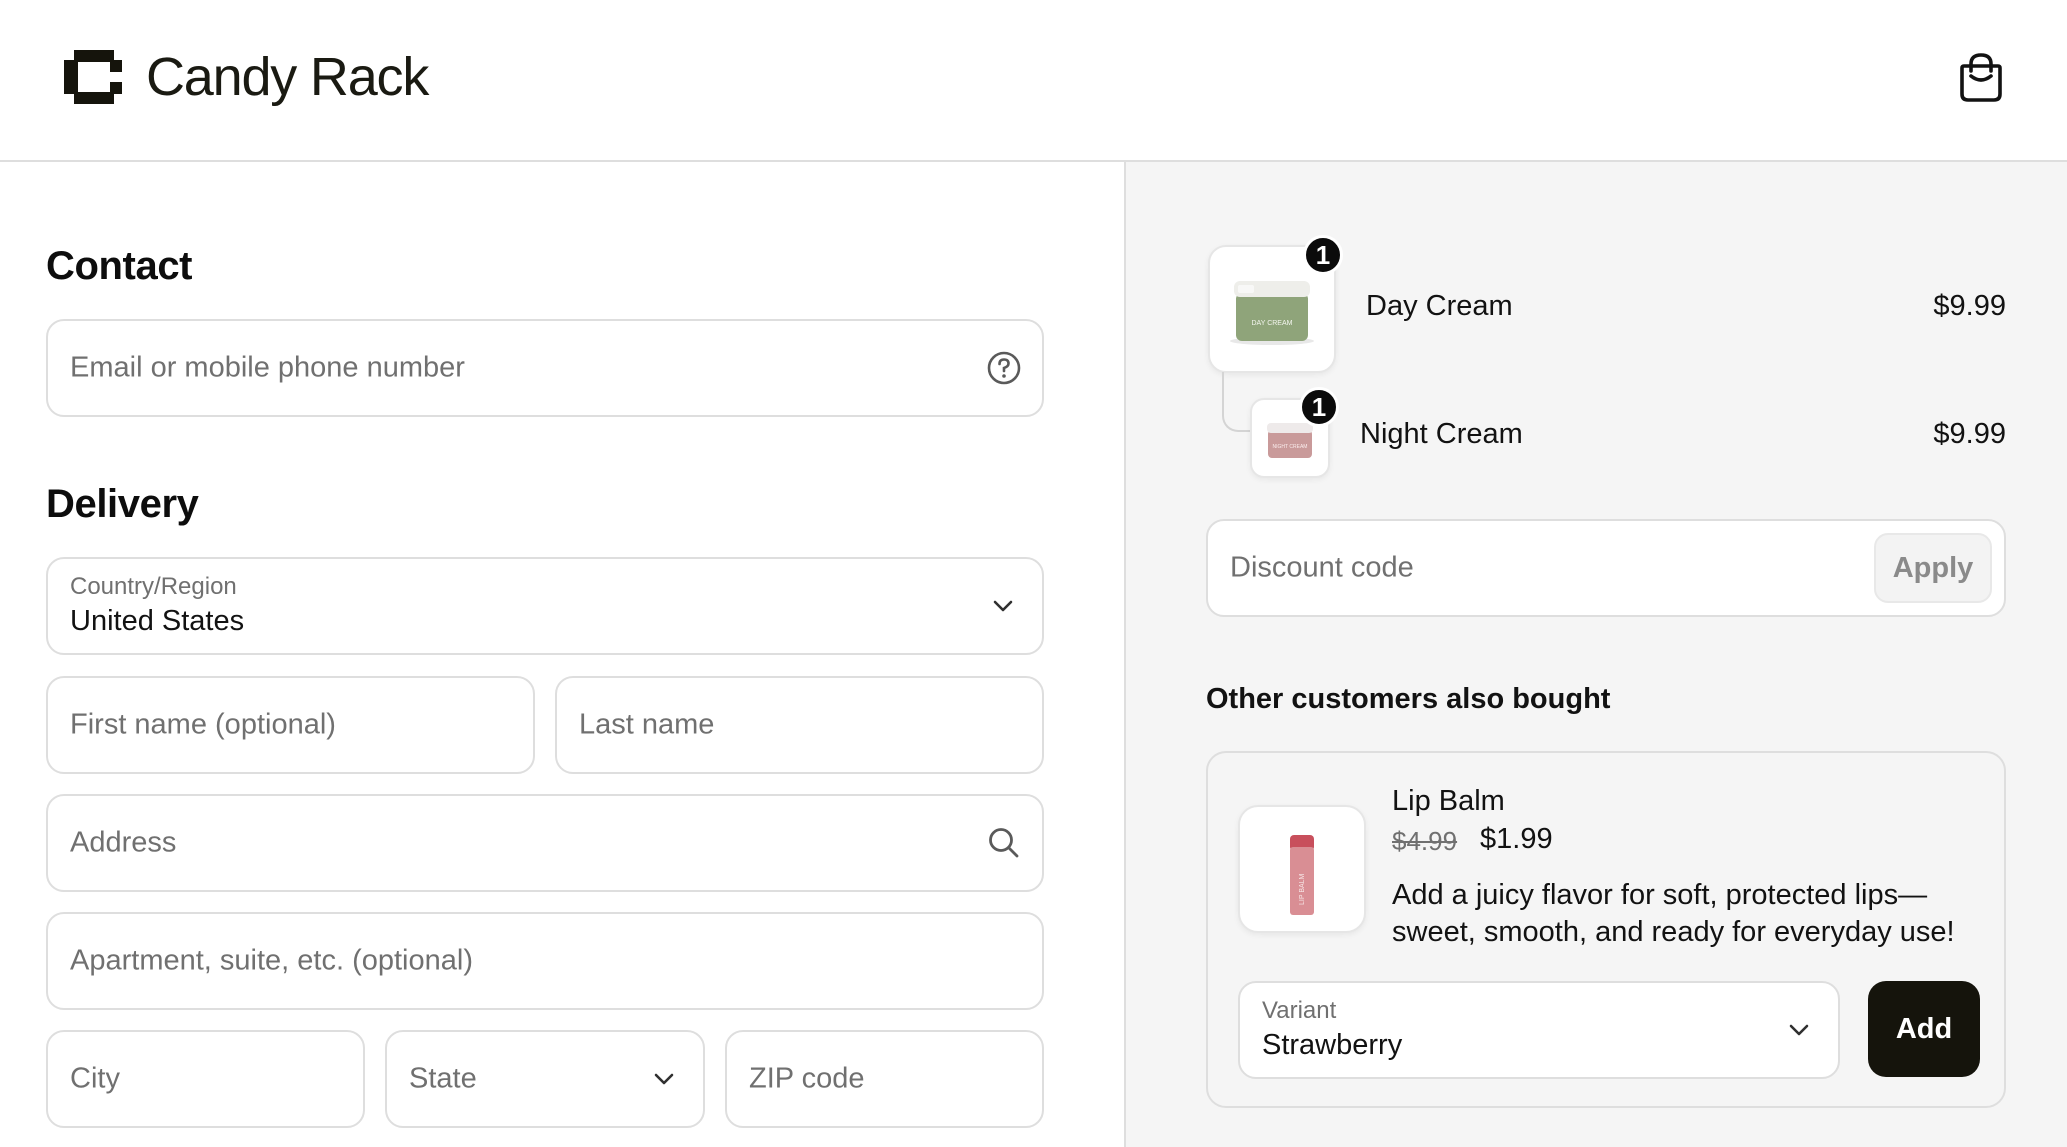 This screenshot has width=2067, height=1147. I want to click on lip-balm-thumbnail: LIP BALM, so click(1302, 869).